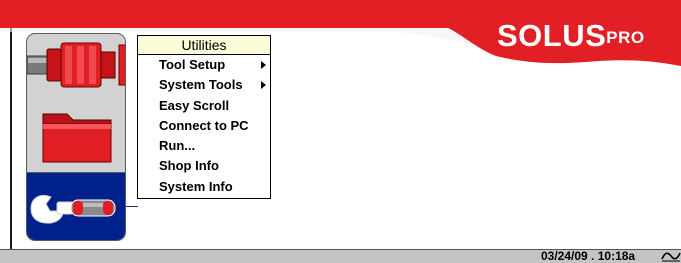 The width and height of the screenshot is (681, 263). What do you see at coordinates (201, 85) in the screenshot?
I see `menu-item-label: System Tools` at bounding box center [201, 85].